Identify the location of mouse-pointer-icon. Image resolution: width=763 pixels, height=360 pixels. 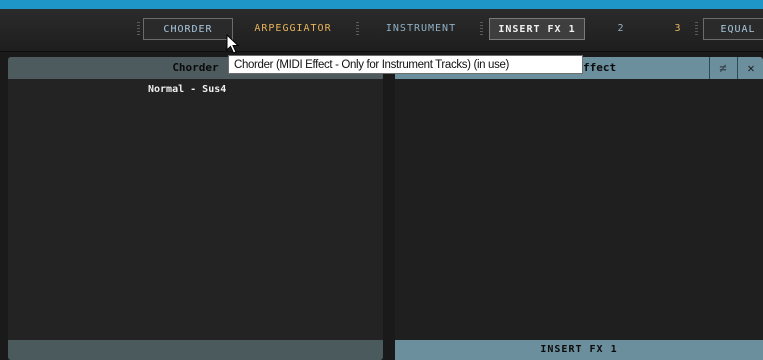
(233, 44).